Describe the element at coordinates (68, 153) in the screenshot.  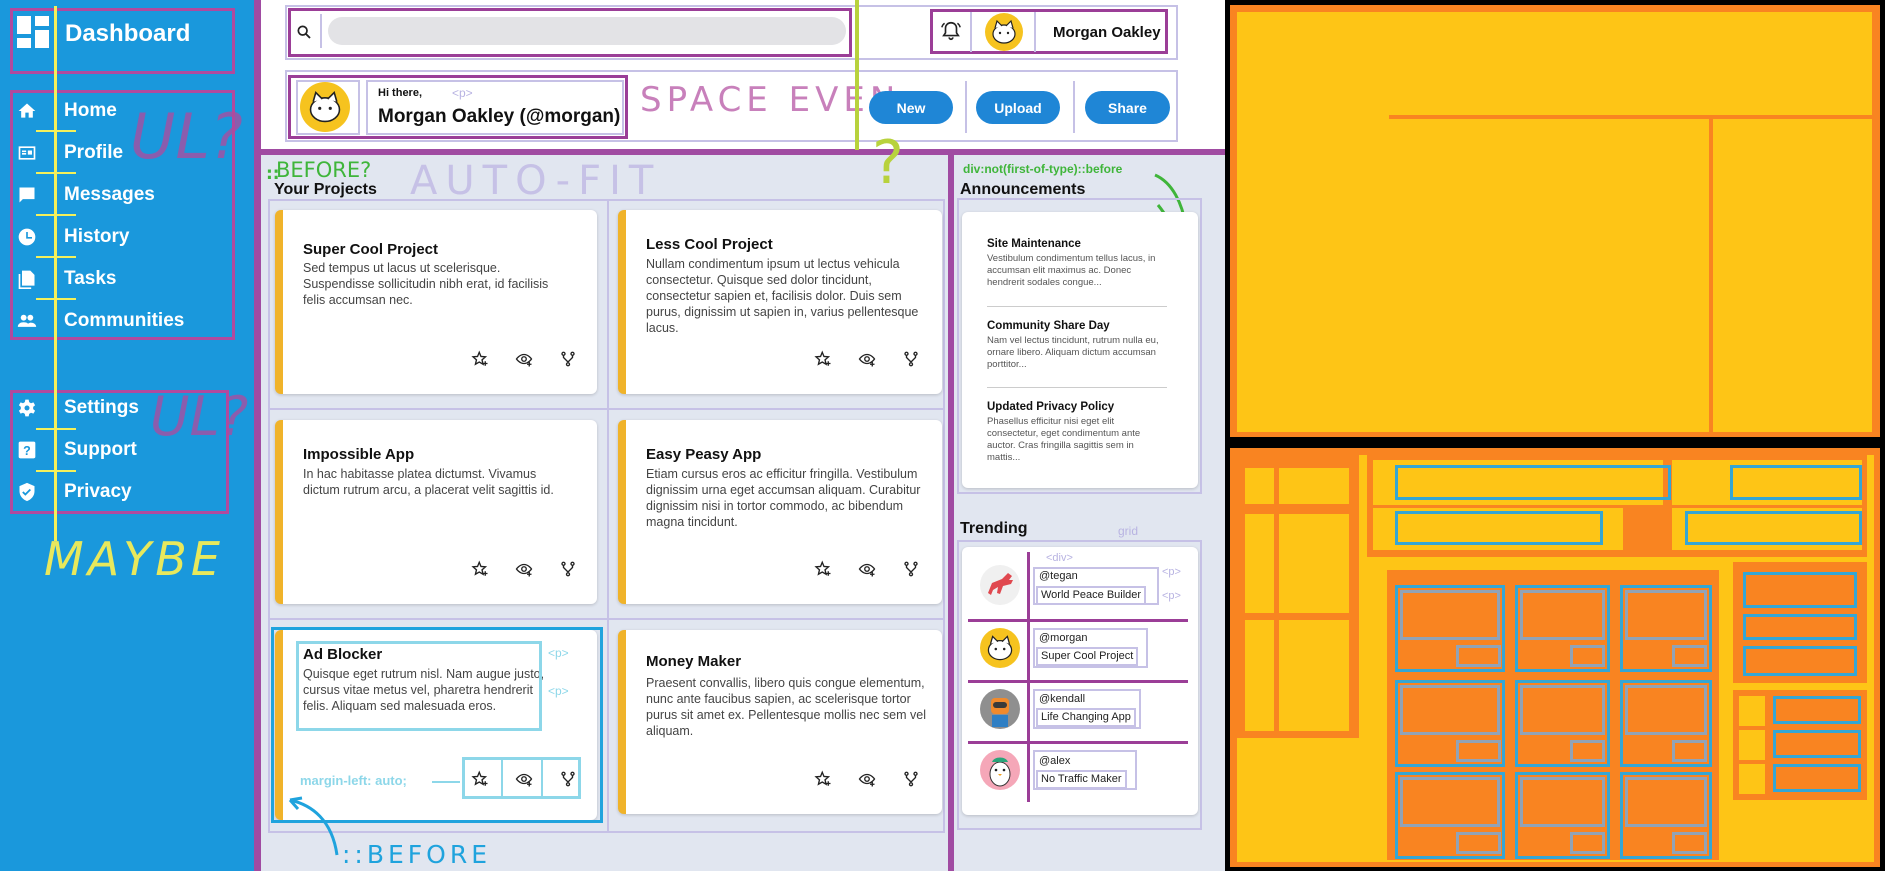
I see `sidebar-item-profile: Profile` at that location.